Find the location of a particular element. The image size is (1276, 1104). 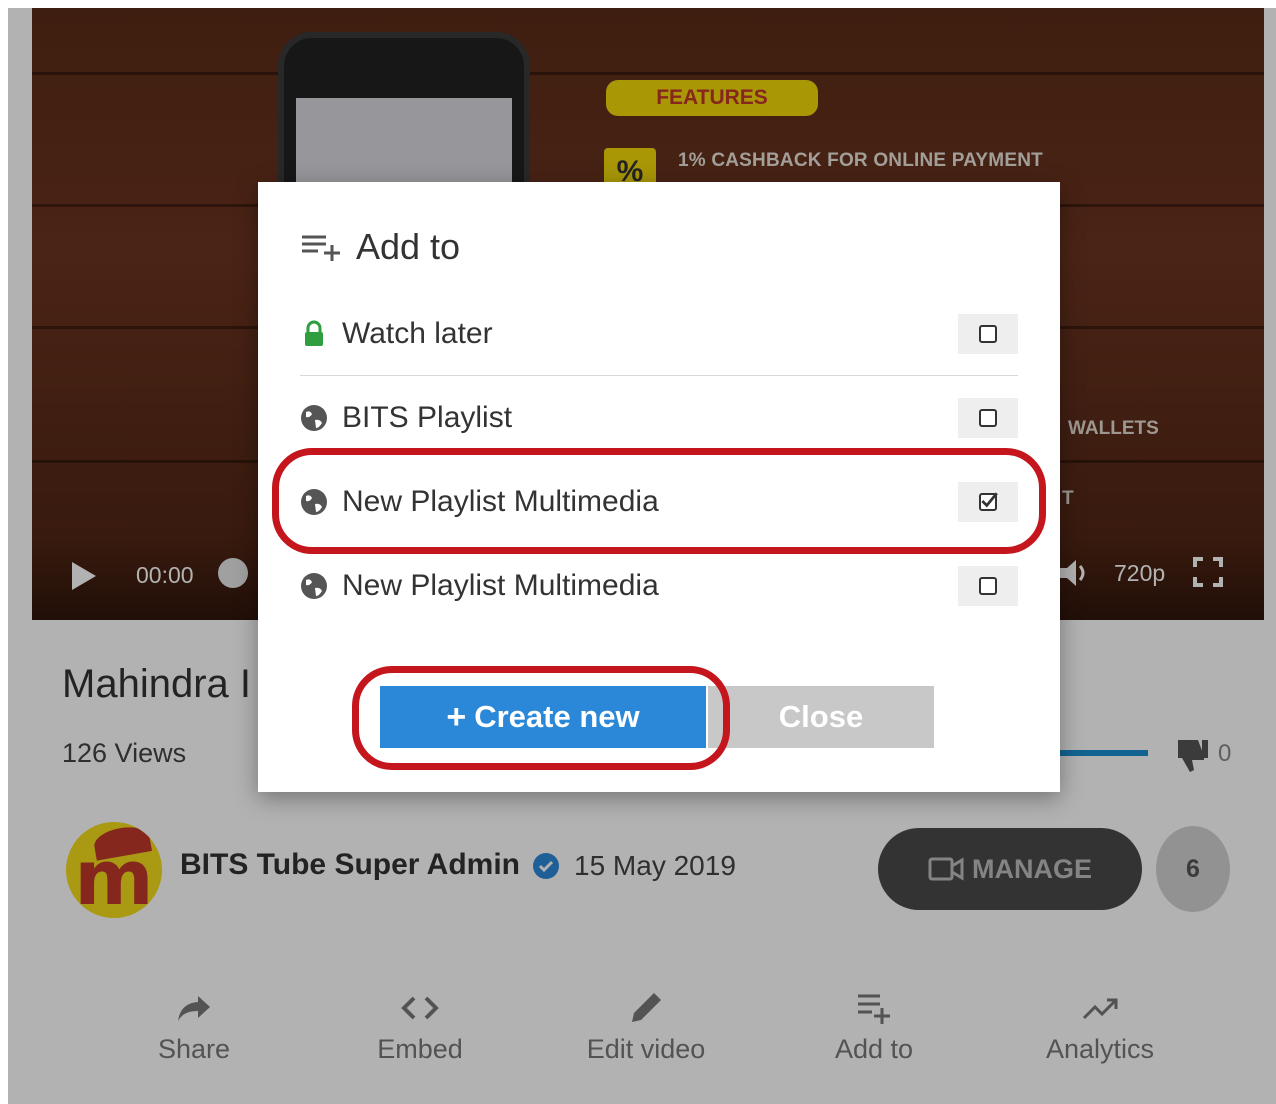

close-label: Close is located at coordinates (821, 716).